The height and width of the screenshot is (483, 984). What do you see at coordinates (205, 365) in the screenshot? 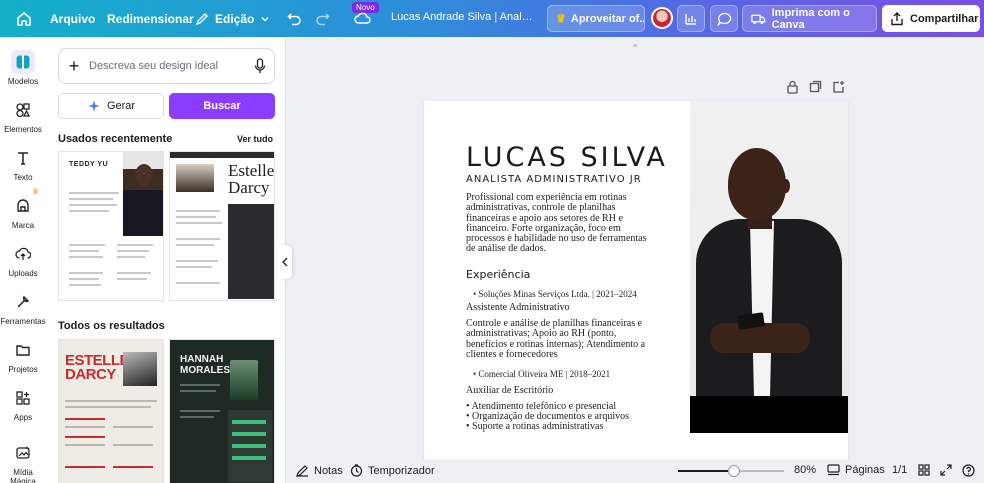
I see `thumbnail-name: HANNAH MORALES` at bounding box center [205, 365].